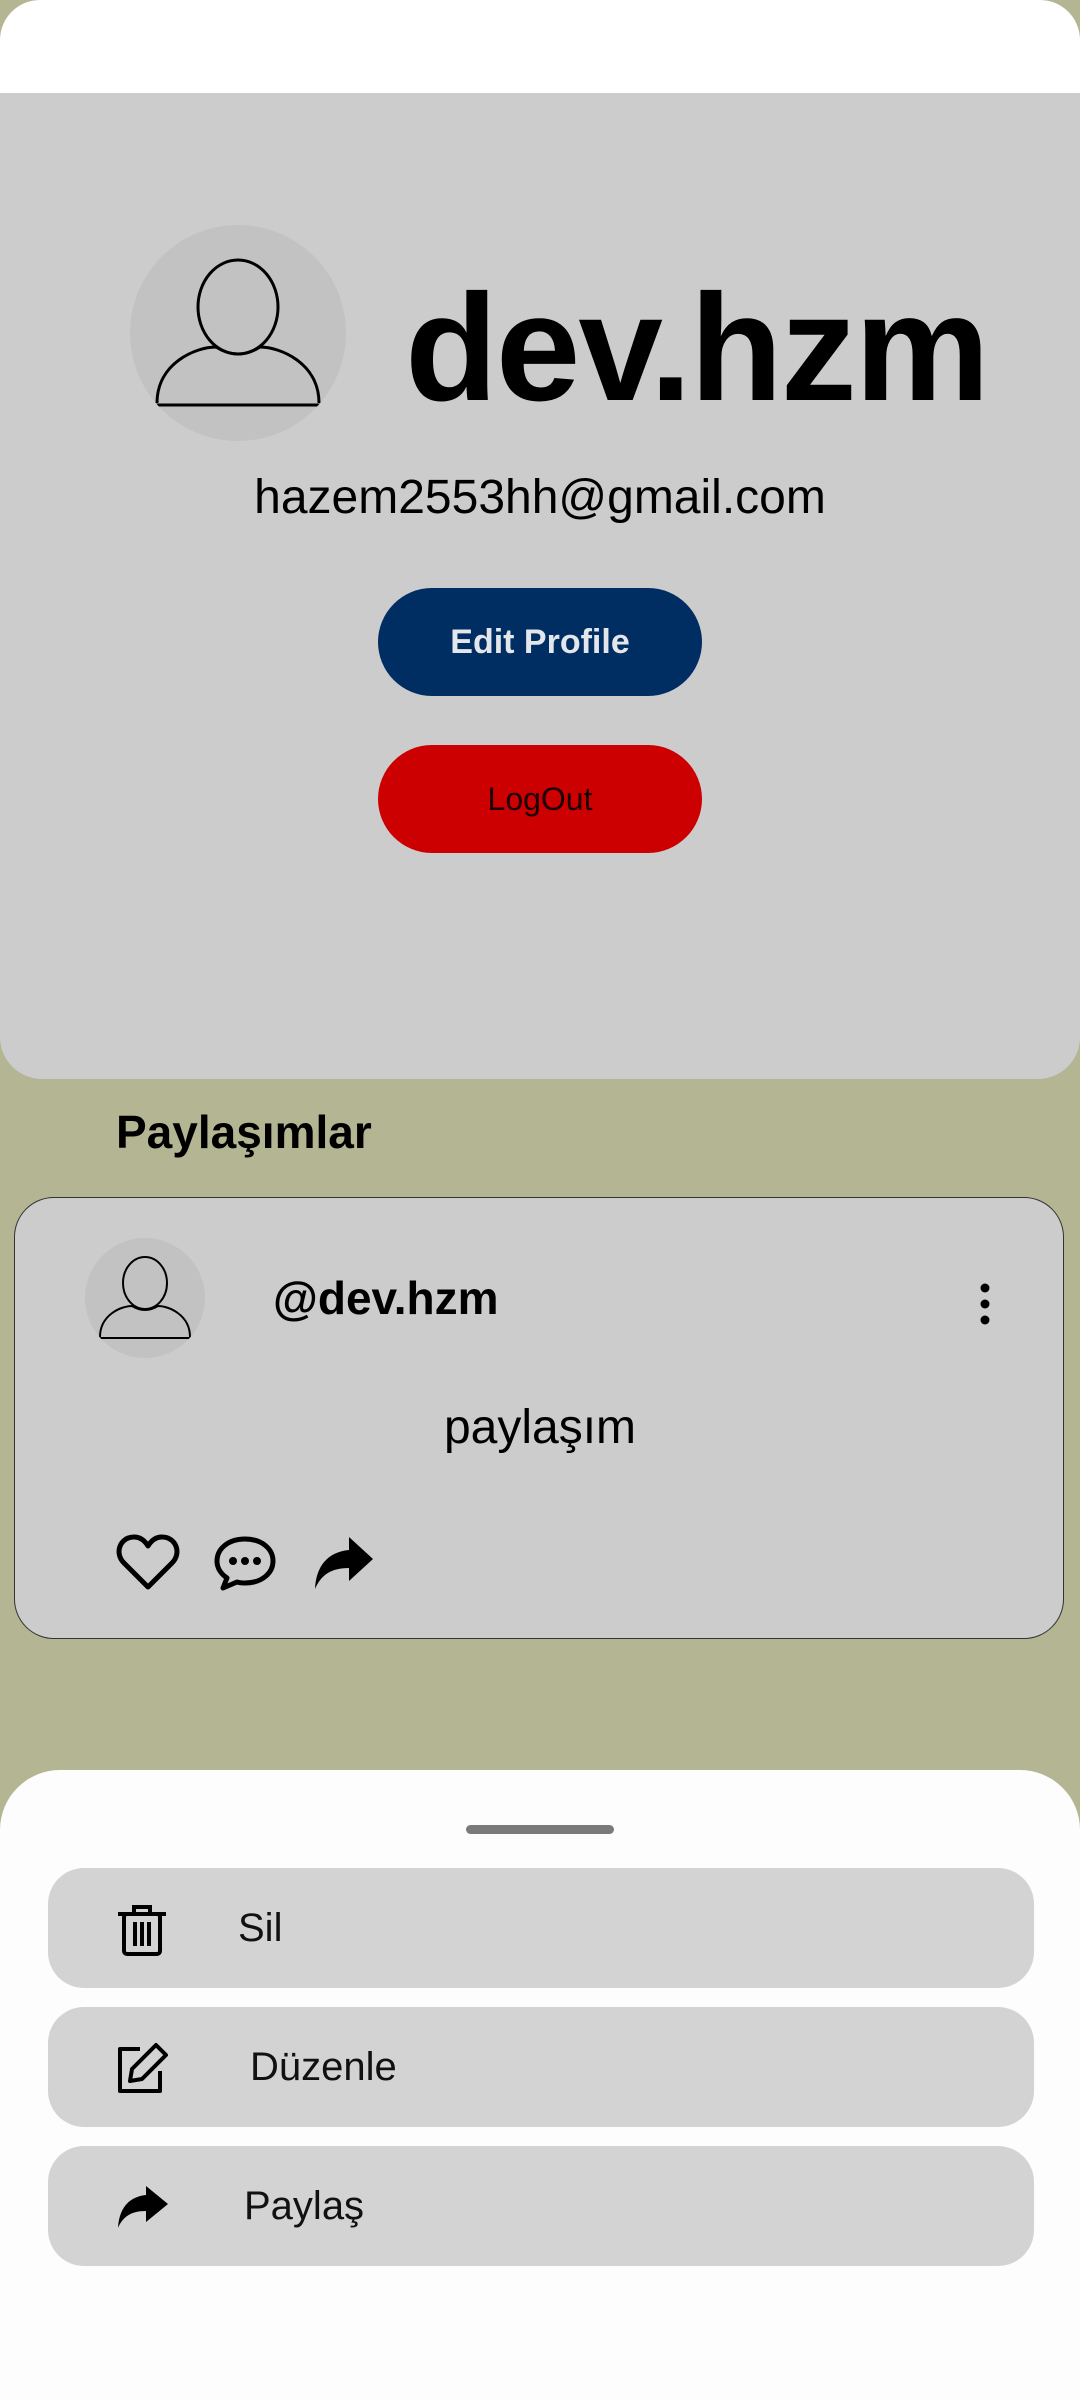 This screenshot has width=1080, height=2400. What do you see at coordinates (540, 497) in the screenshot?
I see `profile-email: hazem2553hh@gmail.com` at bounding box center [540, 497].